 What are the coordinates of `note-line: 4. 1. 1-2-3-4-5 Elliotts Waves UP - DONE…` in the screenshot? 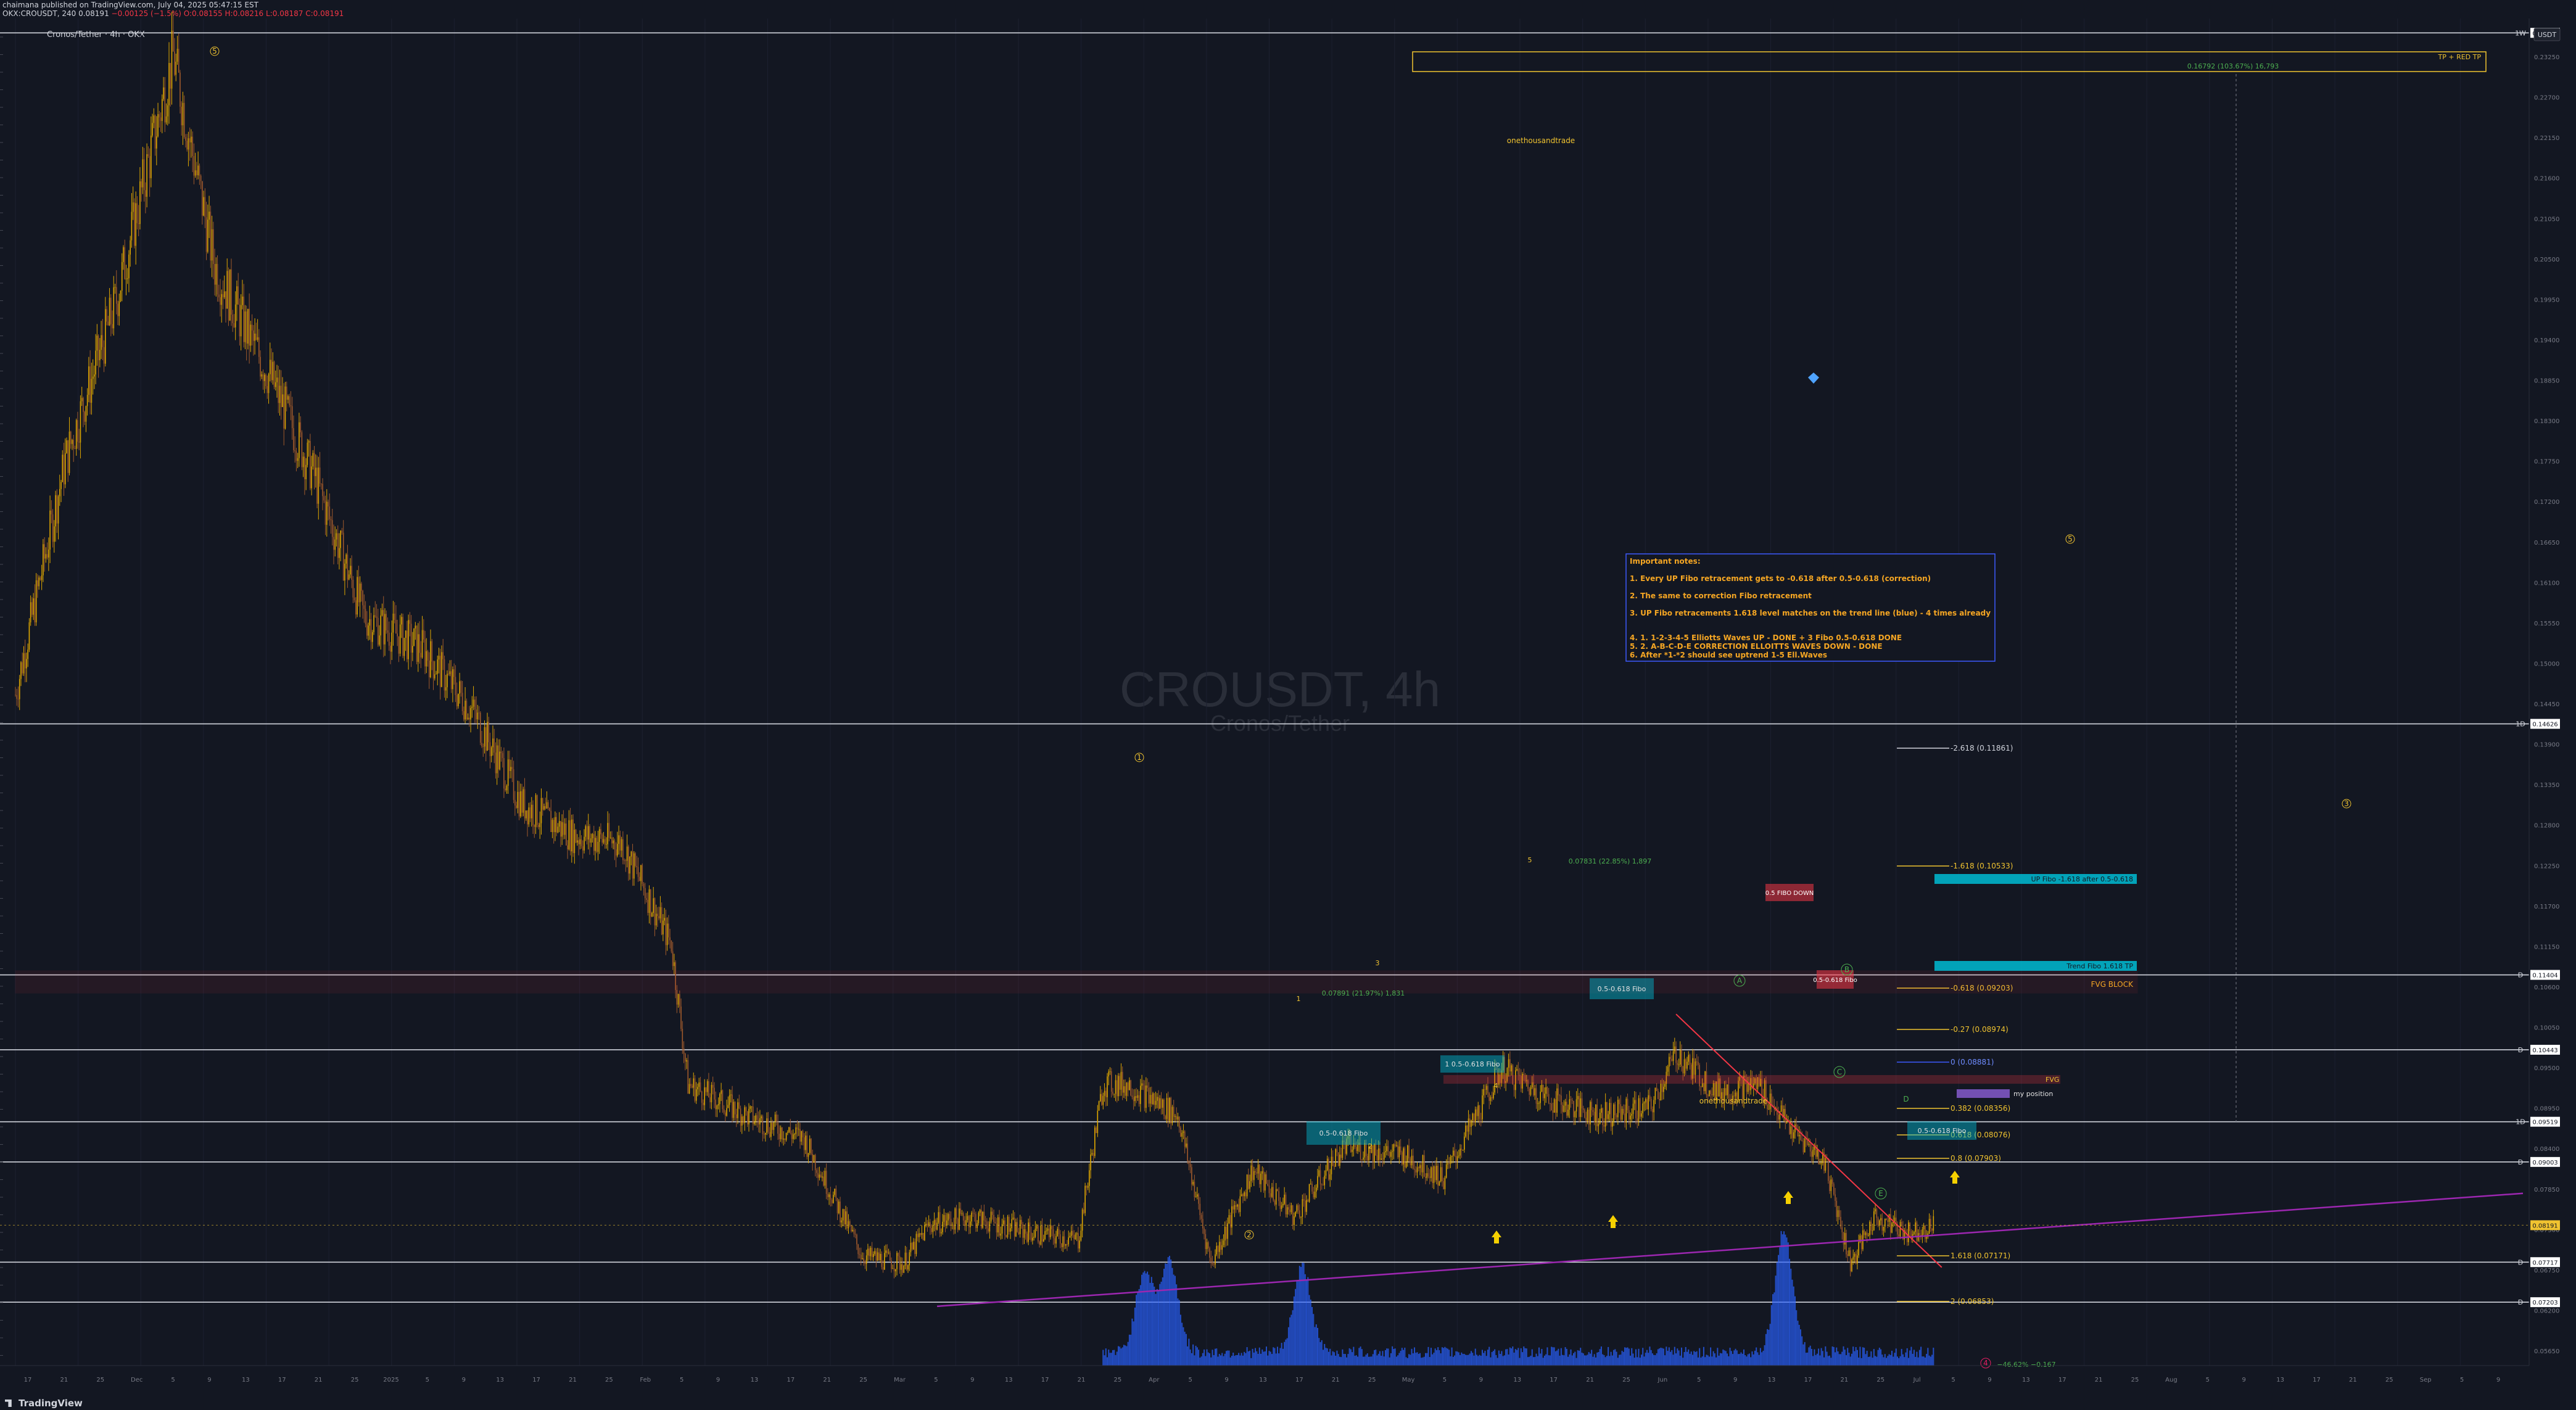 It's located at (1766, 637).